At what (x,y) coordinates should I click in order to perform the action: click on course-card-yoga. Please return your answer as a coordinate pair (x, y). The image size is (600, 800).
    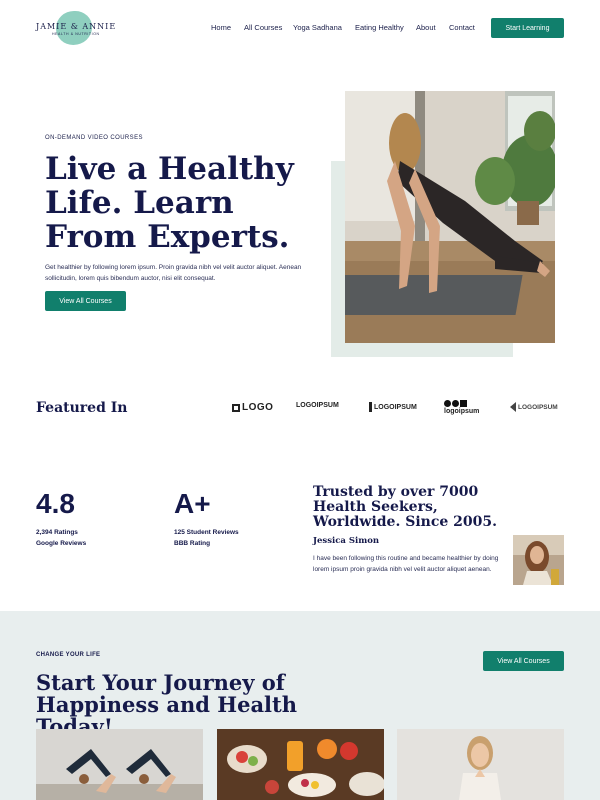
    Looking at the image, I should click on (119, 764).